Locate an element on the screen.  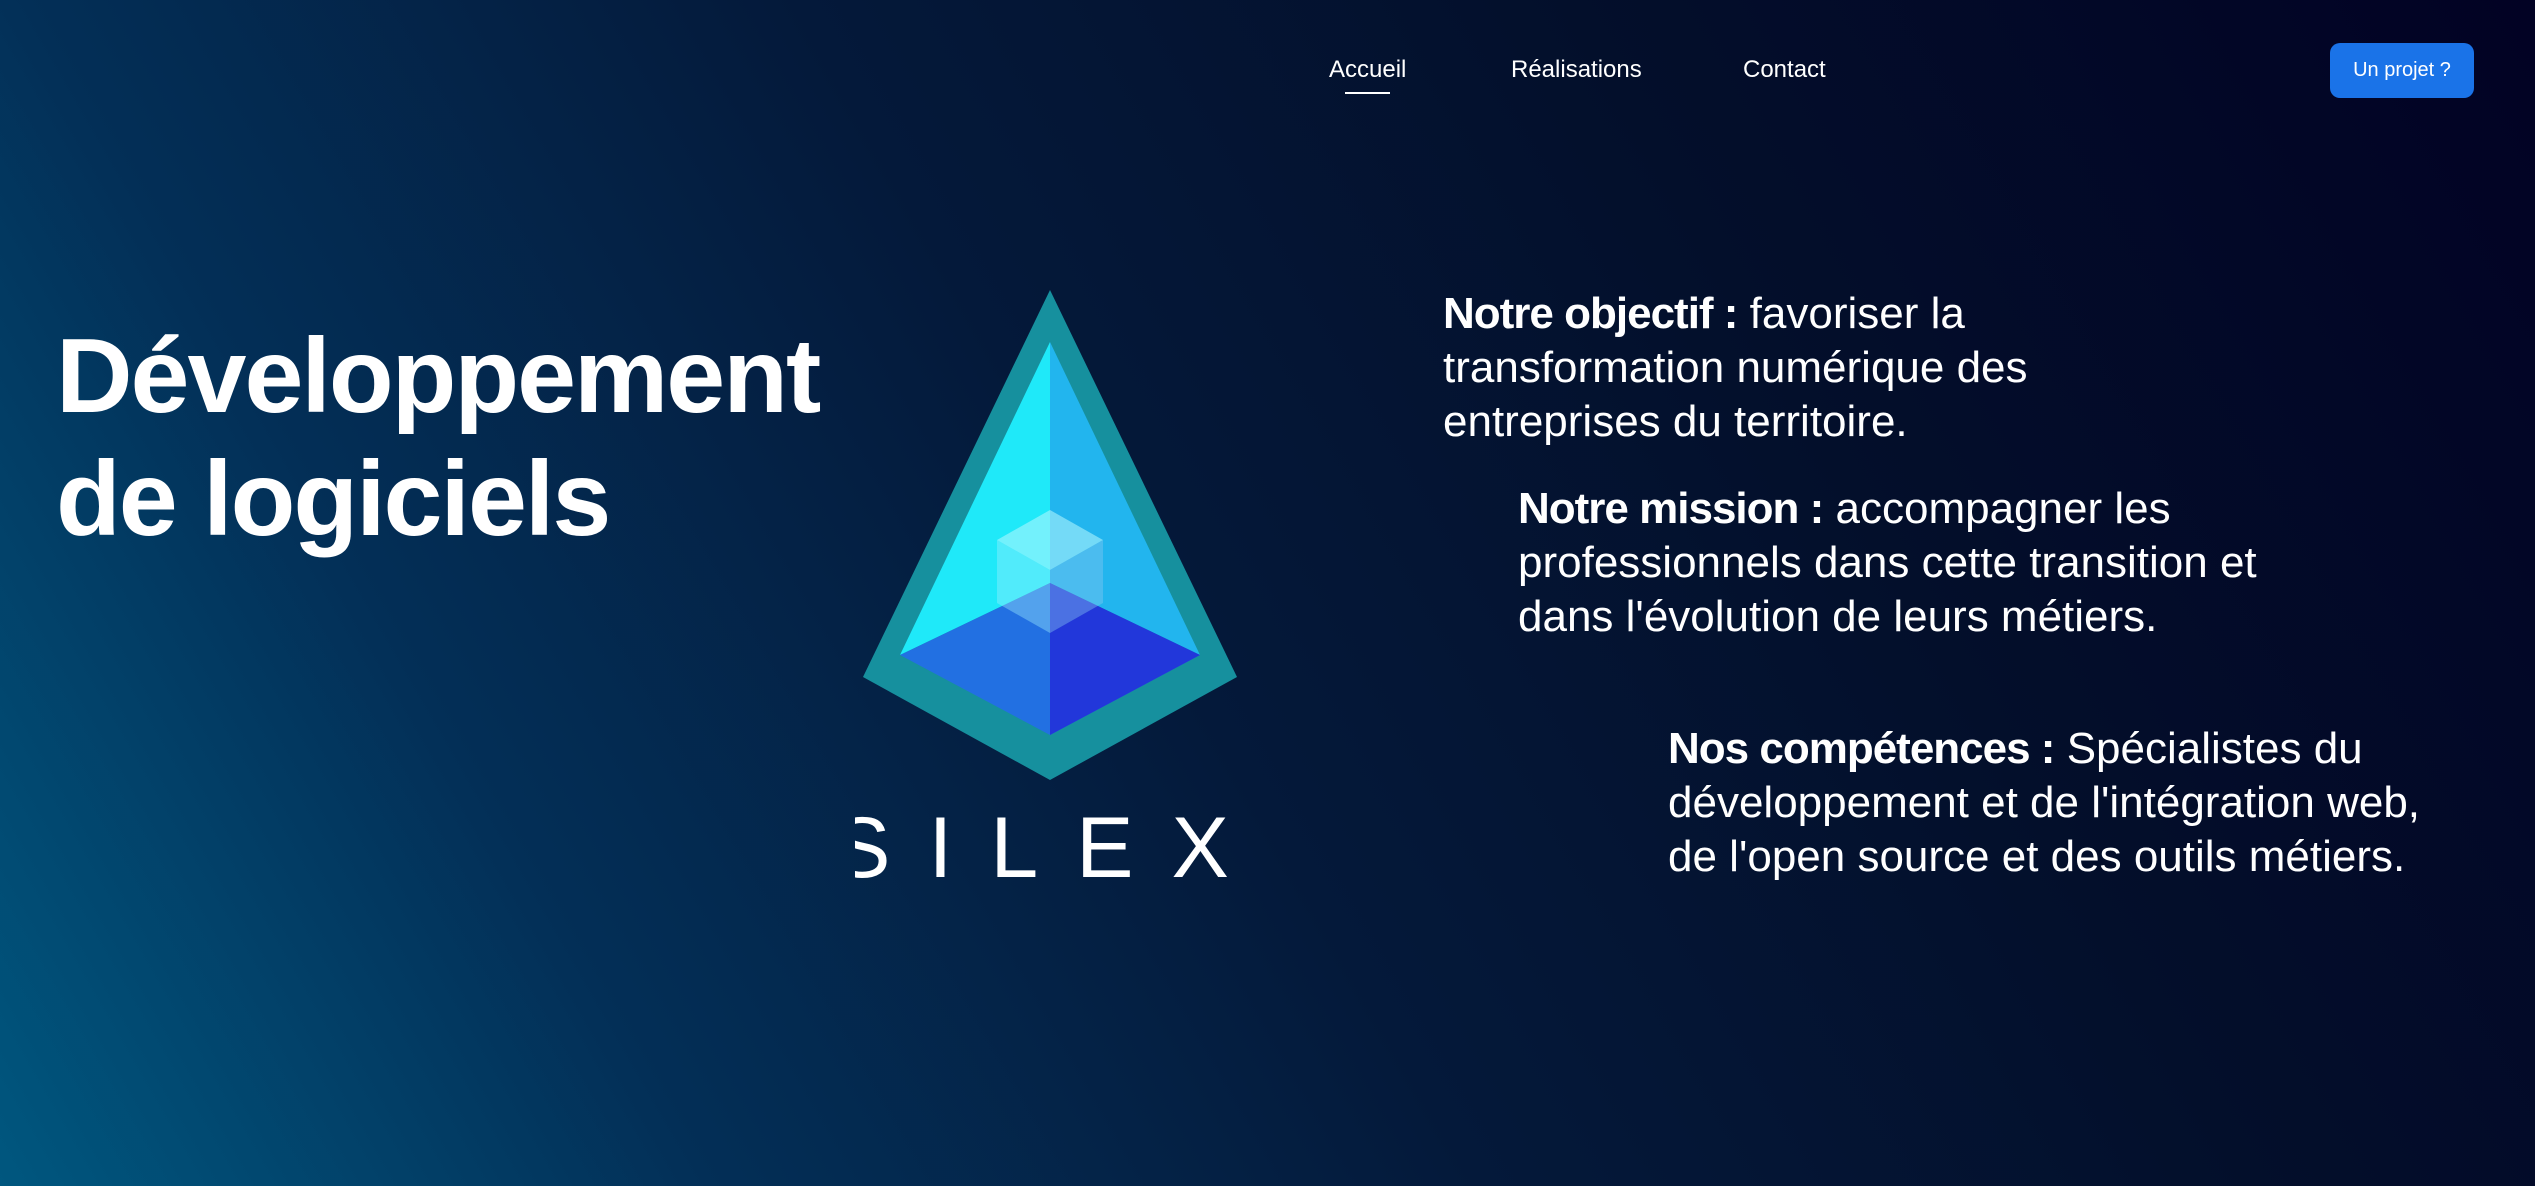
project-cta-button: Un projet ? is located at coordinates (2402, 70).